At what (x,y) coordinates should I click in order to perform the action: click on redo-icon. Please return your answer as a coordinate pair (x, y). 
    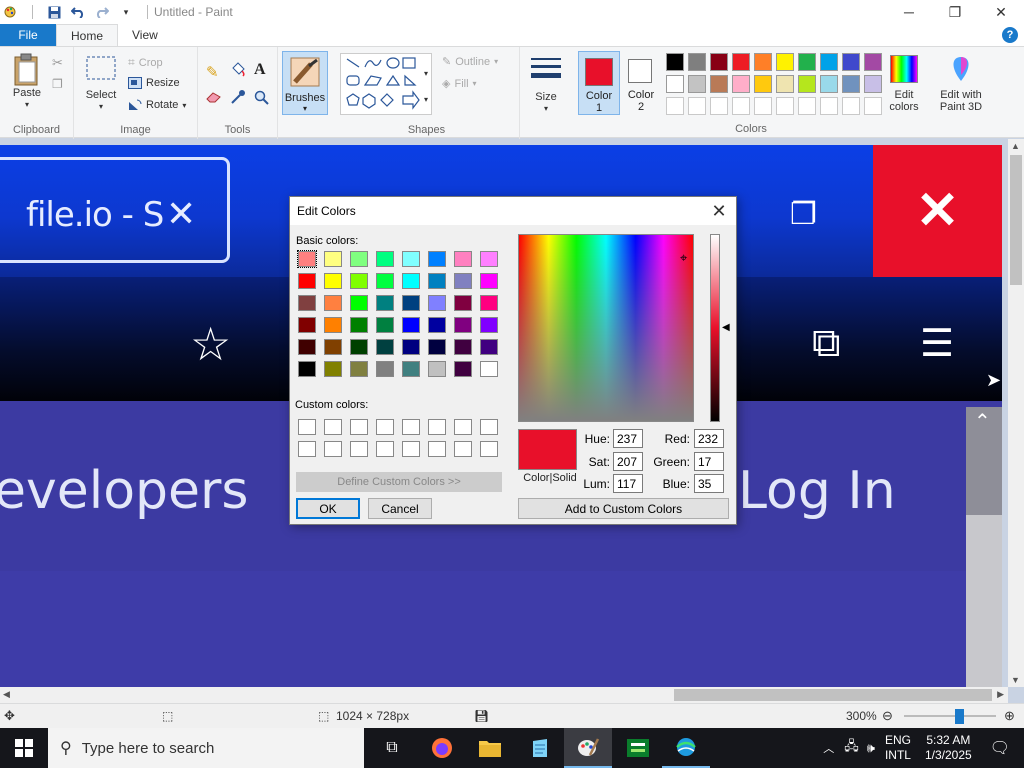
    Looking at the image, I should click on (102, 12).